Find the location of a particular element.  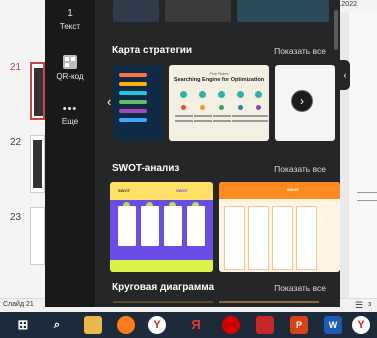

notes-label-icon: з is located at coordinates (369, 304).